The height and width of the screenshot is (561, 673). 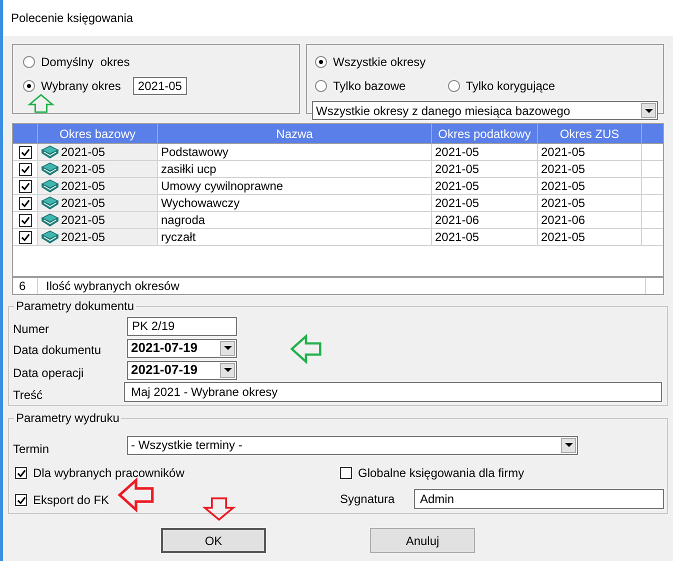 I want to click on checkbox-label: Dla wybranych pracowników, so click(x=108, y=473).